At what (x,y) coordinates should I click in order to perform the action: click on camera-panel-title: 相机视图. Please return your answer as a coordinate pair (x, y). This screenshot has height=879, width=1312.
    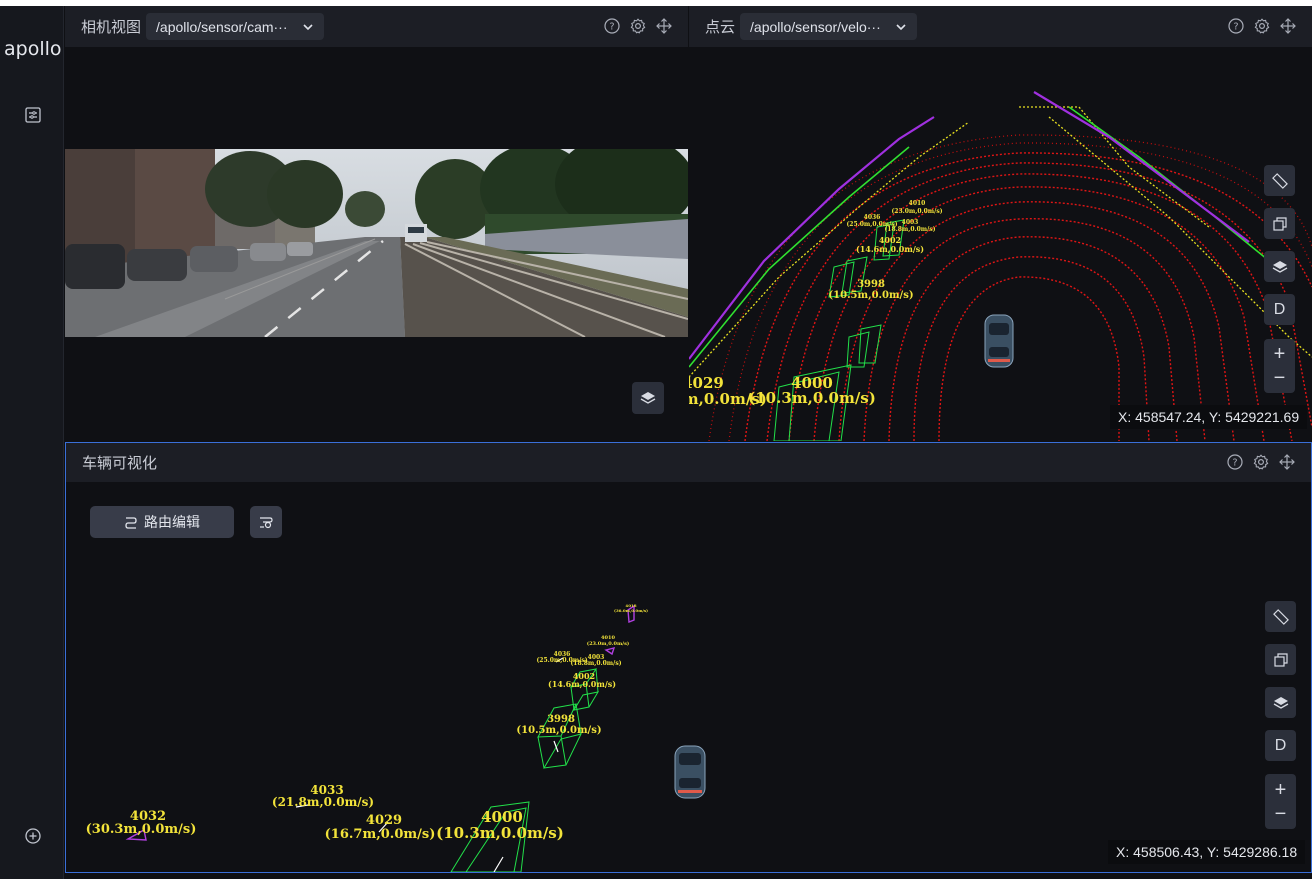
    Looking at the image, I should click on (111, 27).